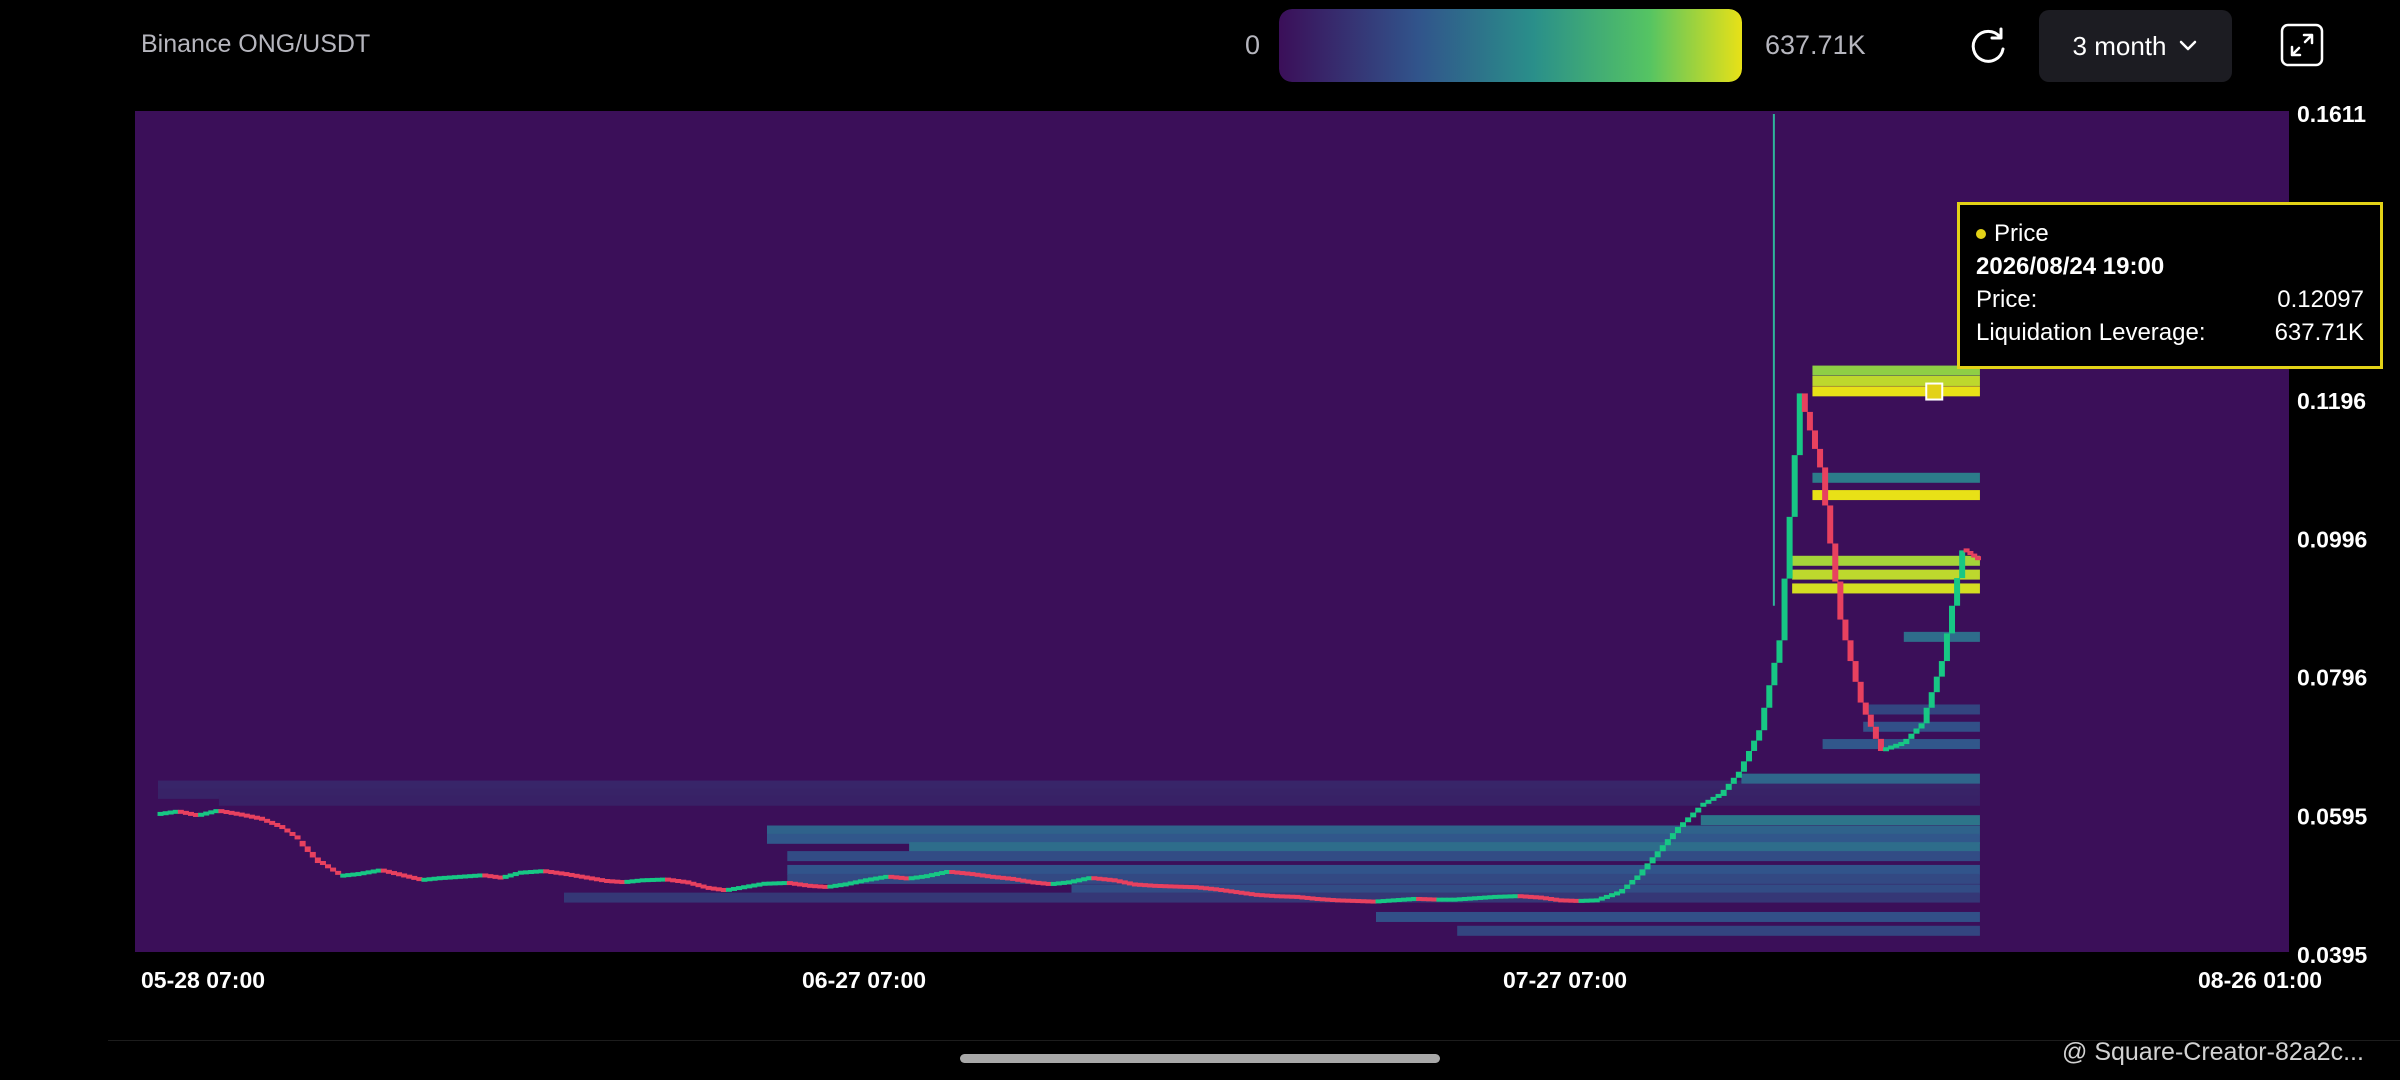  I want to click on y-tick-label: 0.1611, so click(2331, 114).